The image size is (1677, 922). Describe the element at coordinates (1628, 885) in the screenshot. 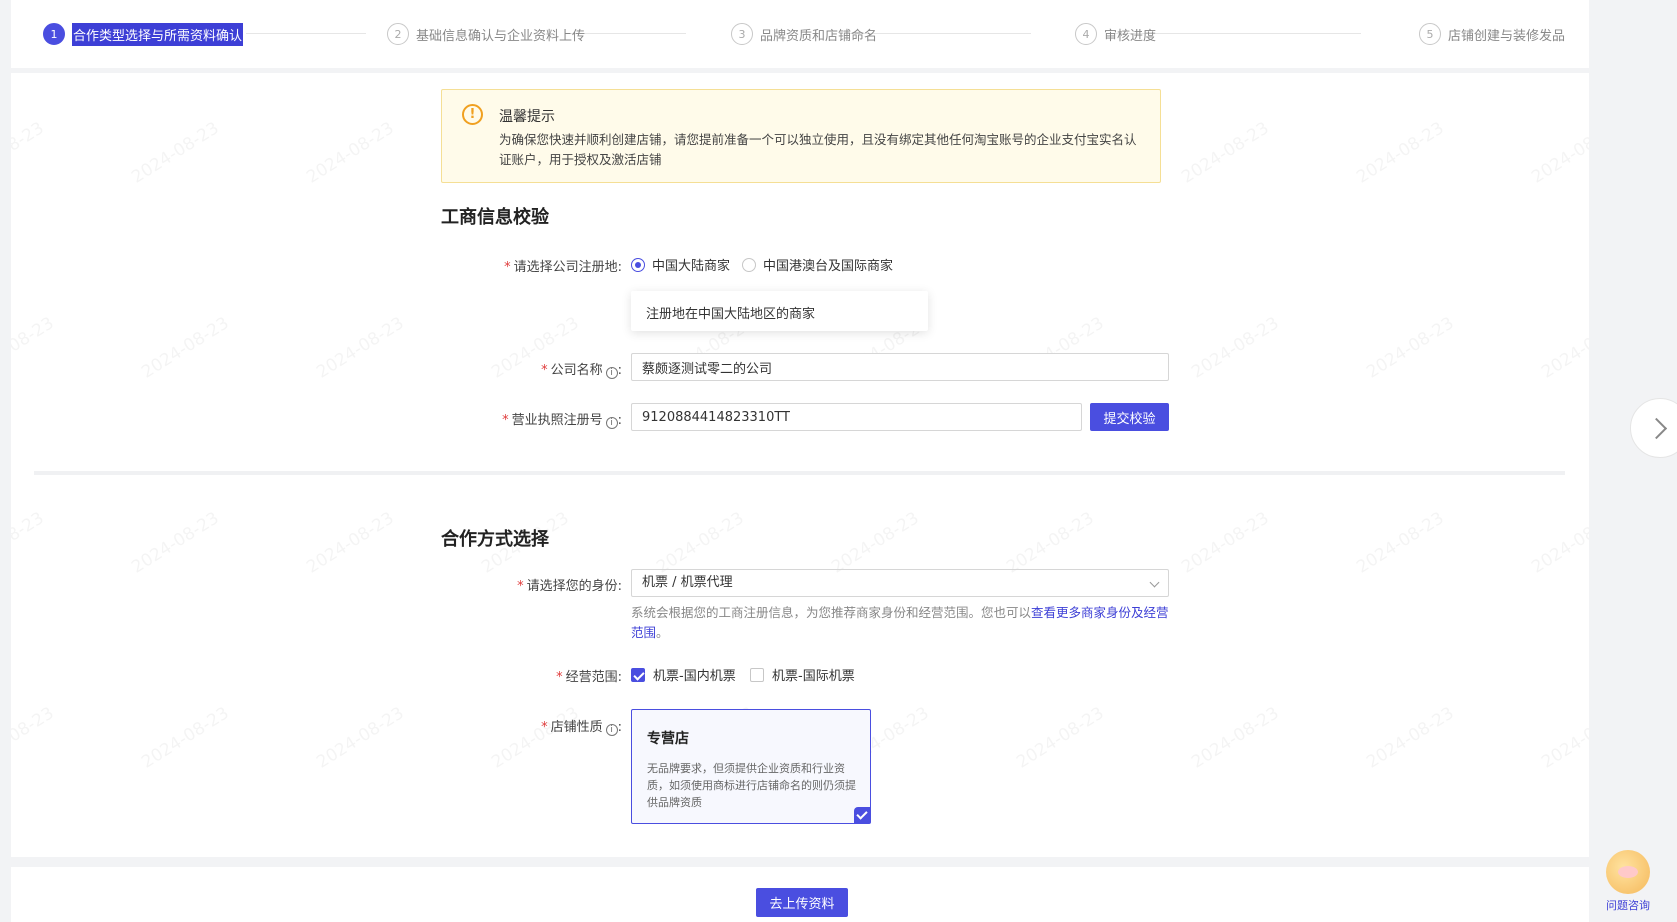

I see `help-consult-widget: 问题咨询` at that location.